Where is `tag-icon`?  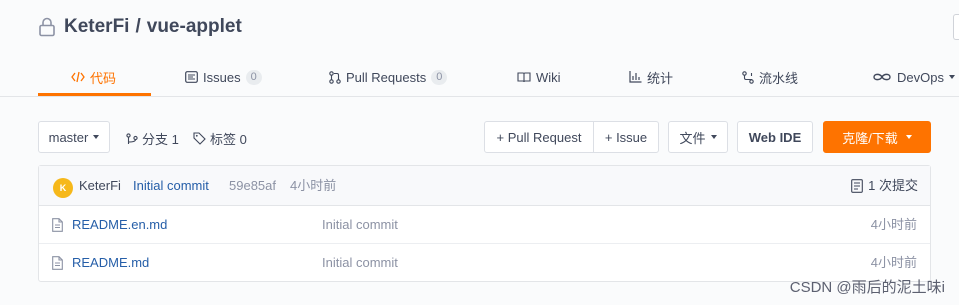
tag-icon is located at coordinates (199, 138).